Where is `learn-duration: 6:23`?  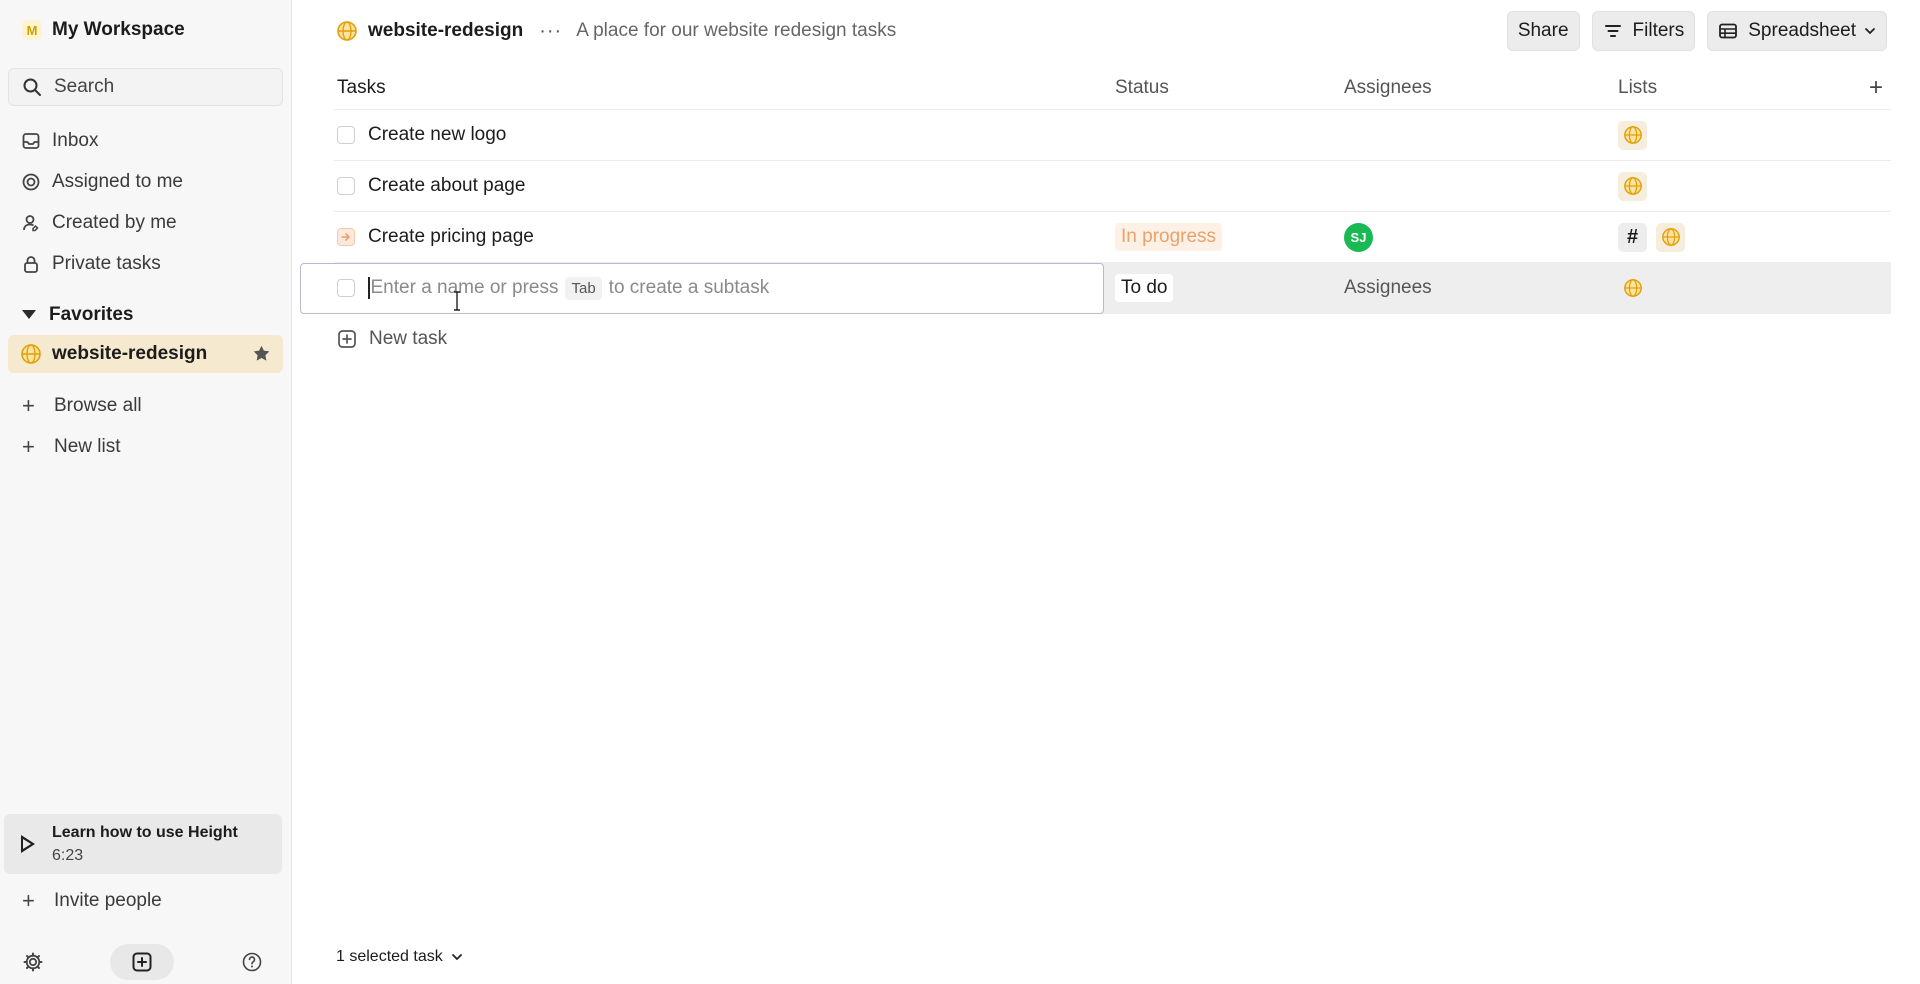
learn-duration: 6:23 is located at coordinates (68, 855).